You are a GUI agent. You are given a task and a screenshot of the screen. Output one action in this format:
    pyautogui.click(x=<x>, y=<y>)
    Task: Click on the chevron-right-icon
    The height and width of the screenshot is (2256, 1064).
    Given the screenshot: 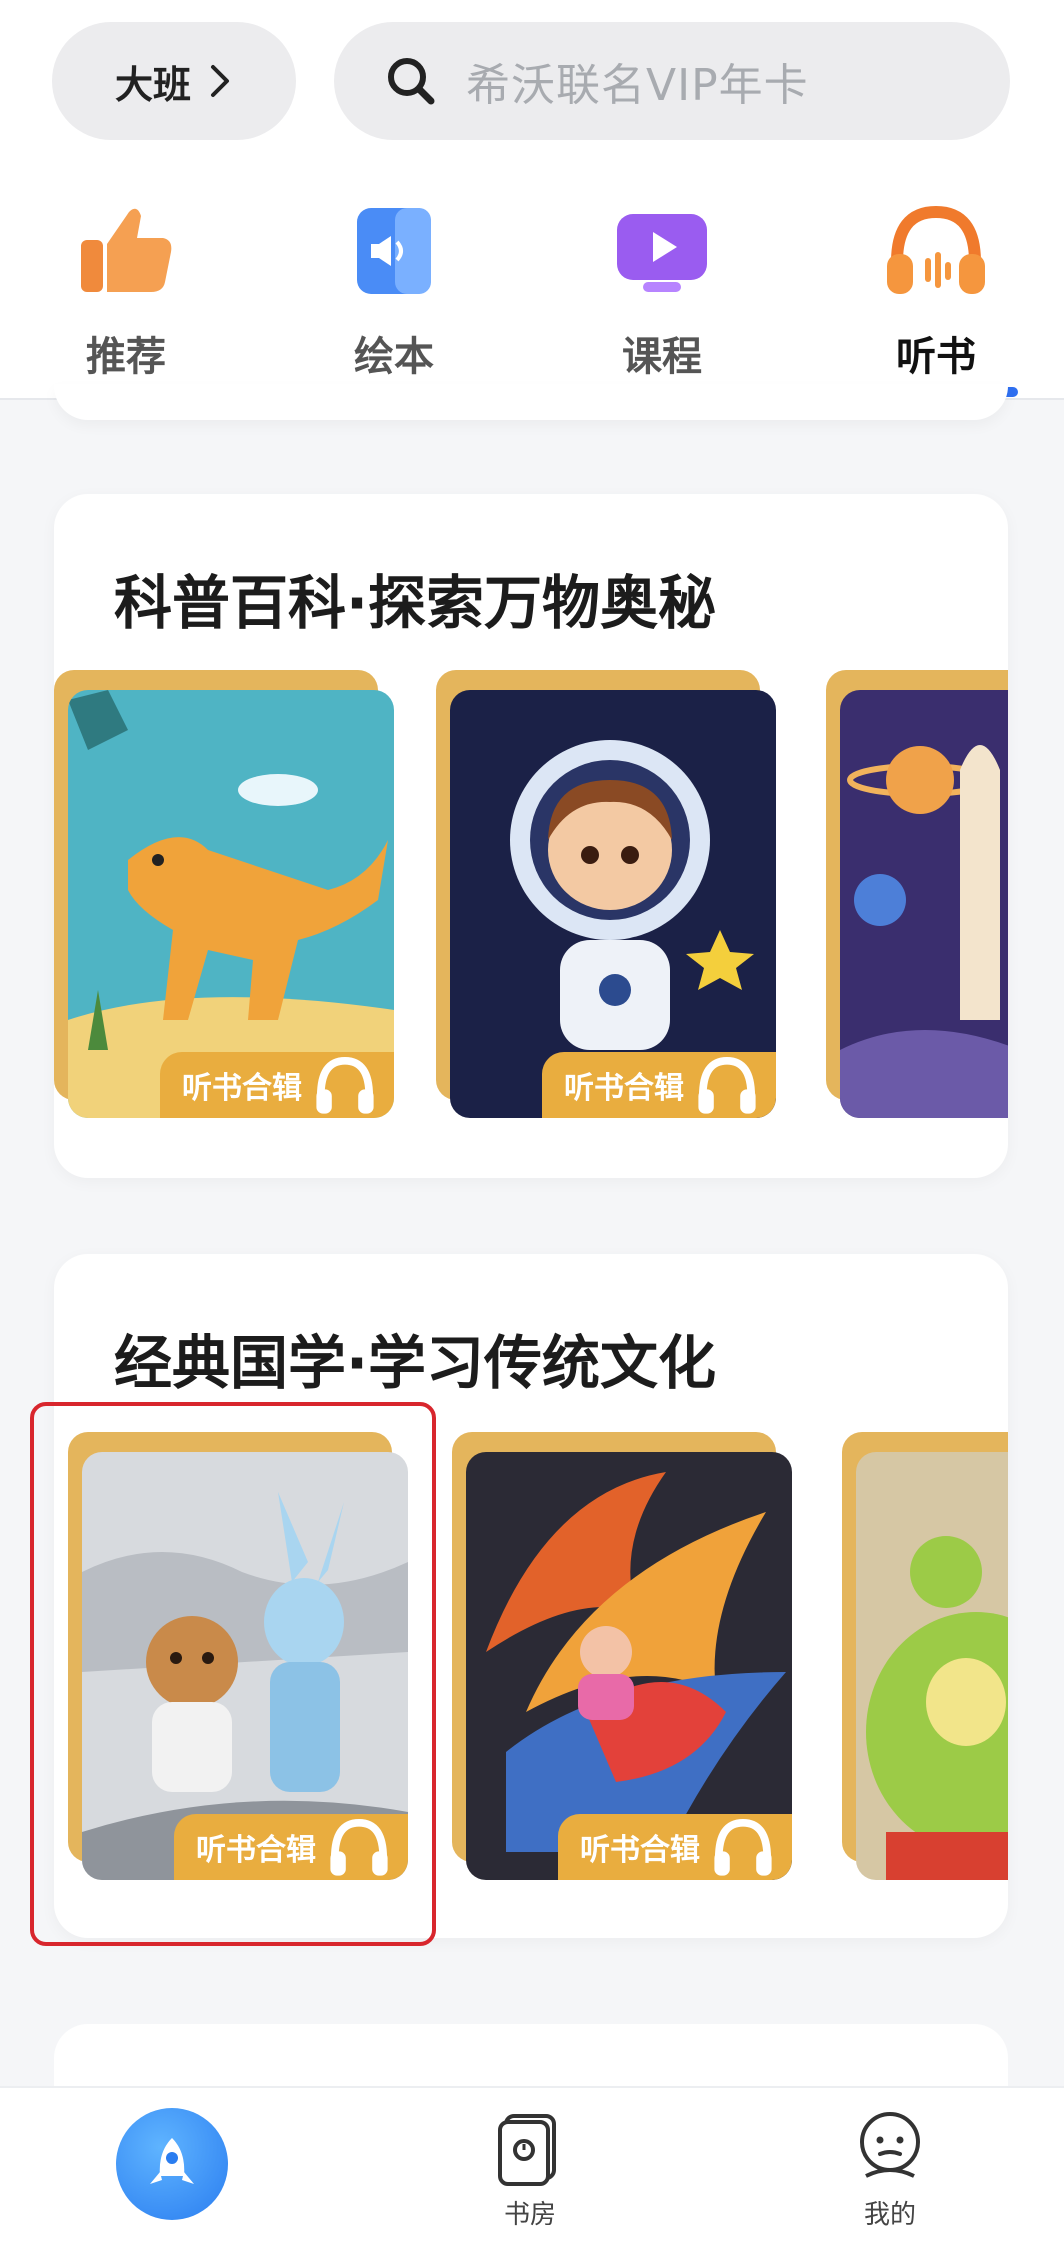 What is the action you would take?
    pyautogui.click(x=220, y=81)
    